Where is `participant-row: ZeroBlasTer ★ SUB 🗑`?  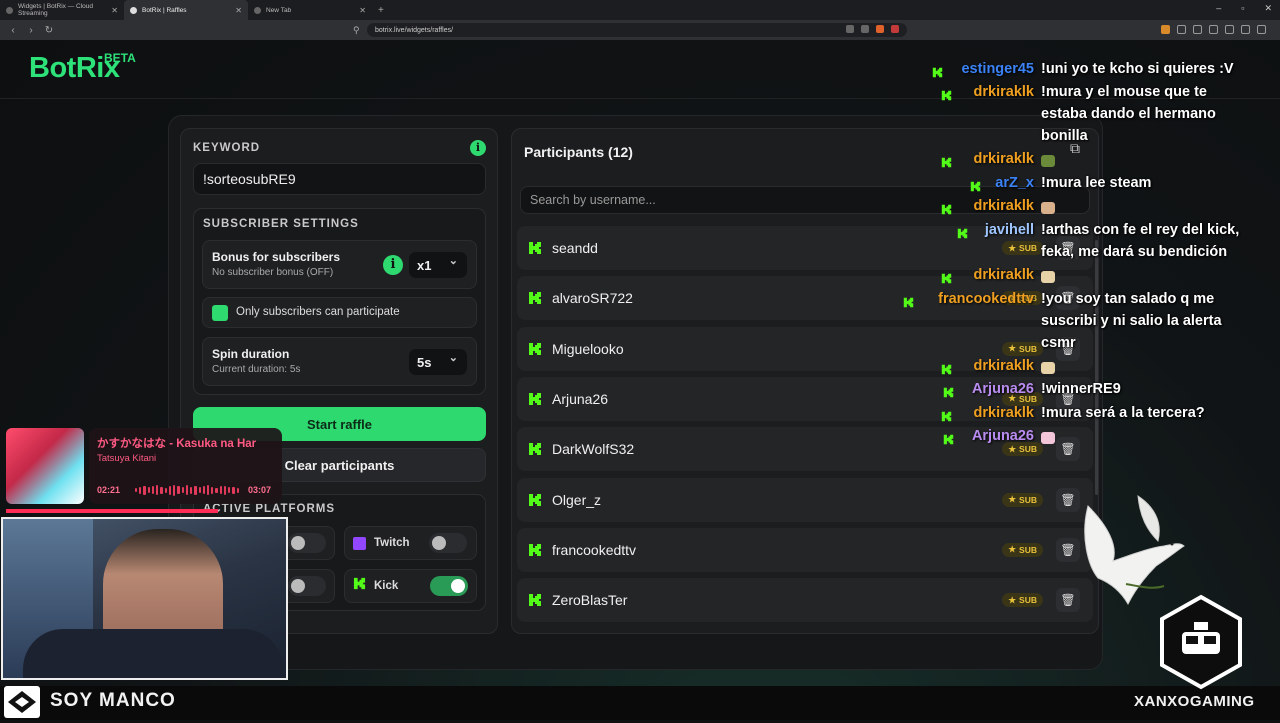
participant-row: ZeroBlasTer ★ SUB 🗑 is located at coordinates (805, 600).